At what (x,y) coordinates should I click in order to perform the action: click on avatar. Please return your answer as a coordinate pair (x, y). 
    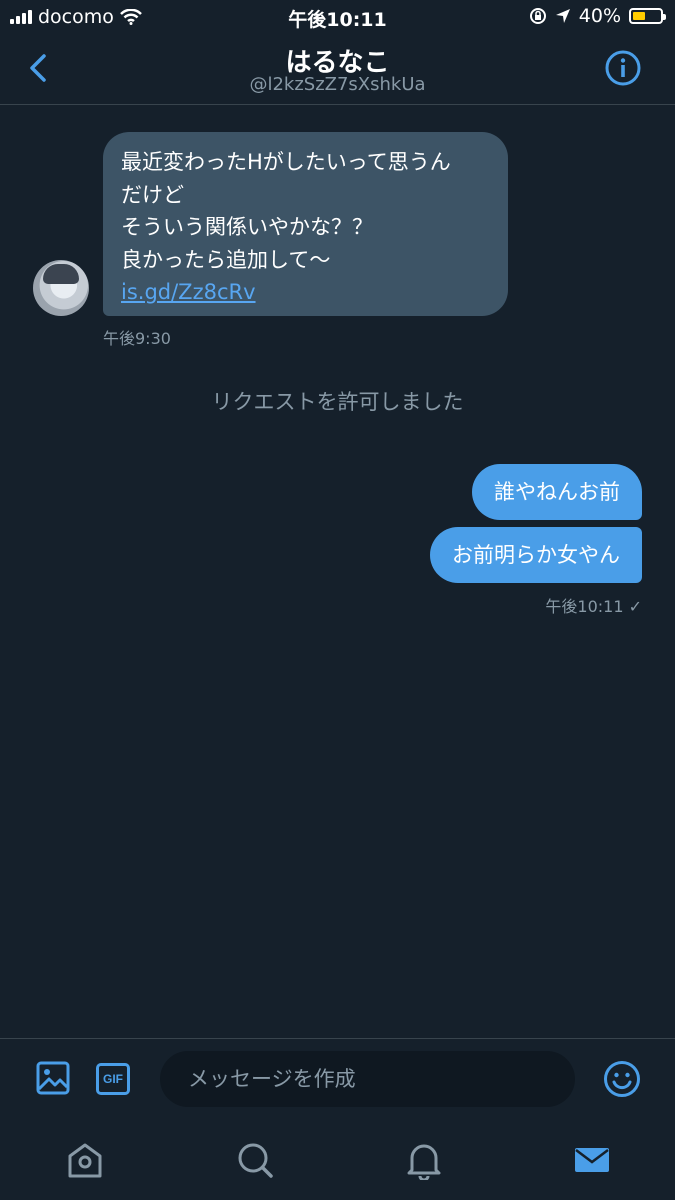
    Looking at the image, I should click on (61, 288).